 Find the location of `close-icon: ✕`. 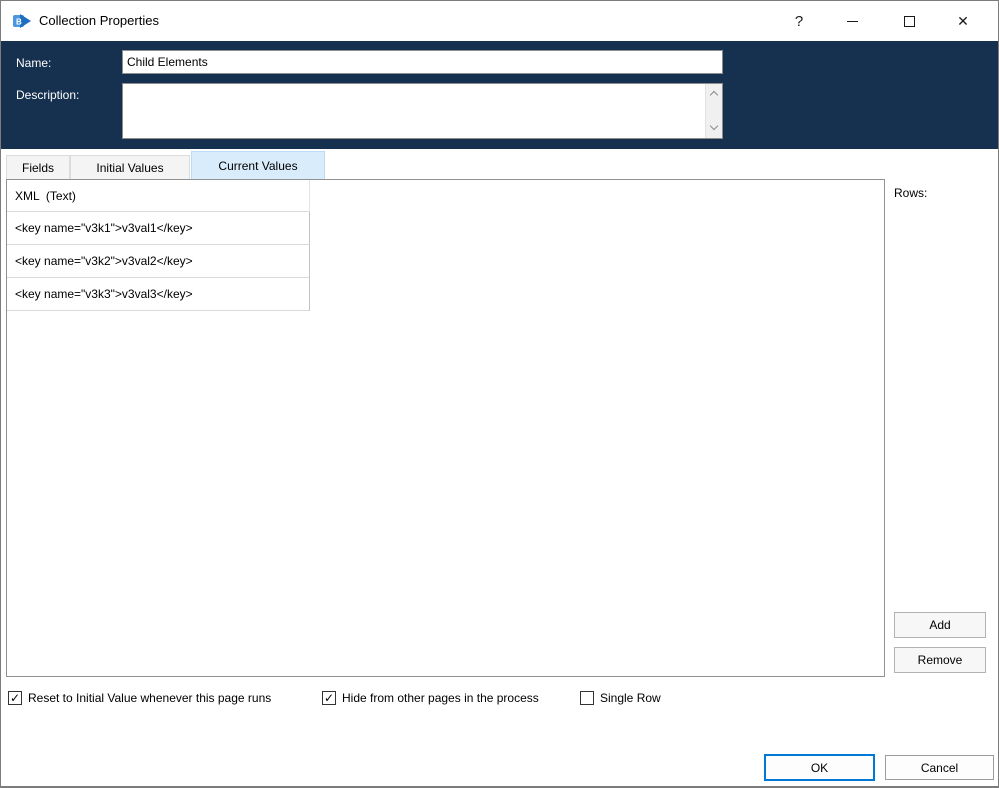

close-icon: ✕ is located at coordinates (963, 20).